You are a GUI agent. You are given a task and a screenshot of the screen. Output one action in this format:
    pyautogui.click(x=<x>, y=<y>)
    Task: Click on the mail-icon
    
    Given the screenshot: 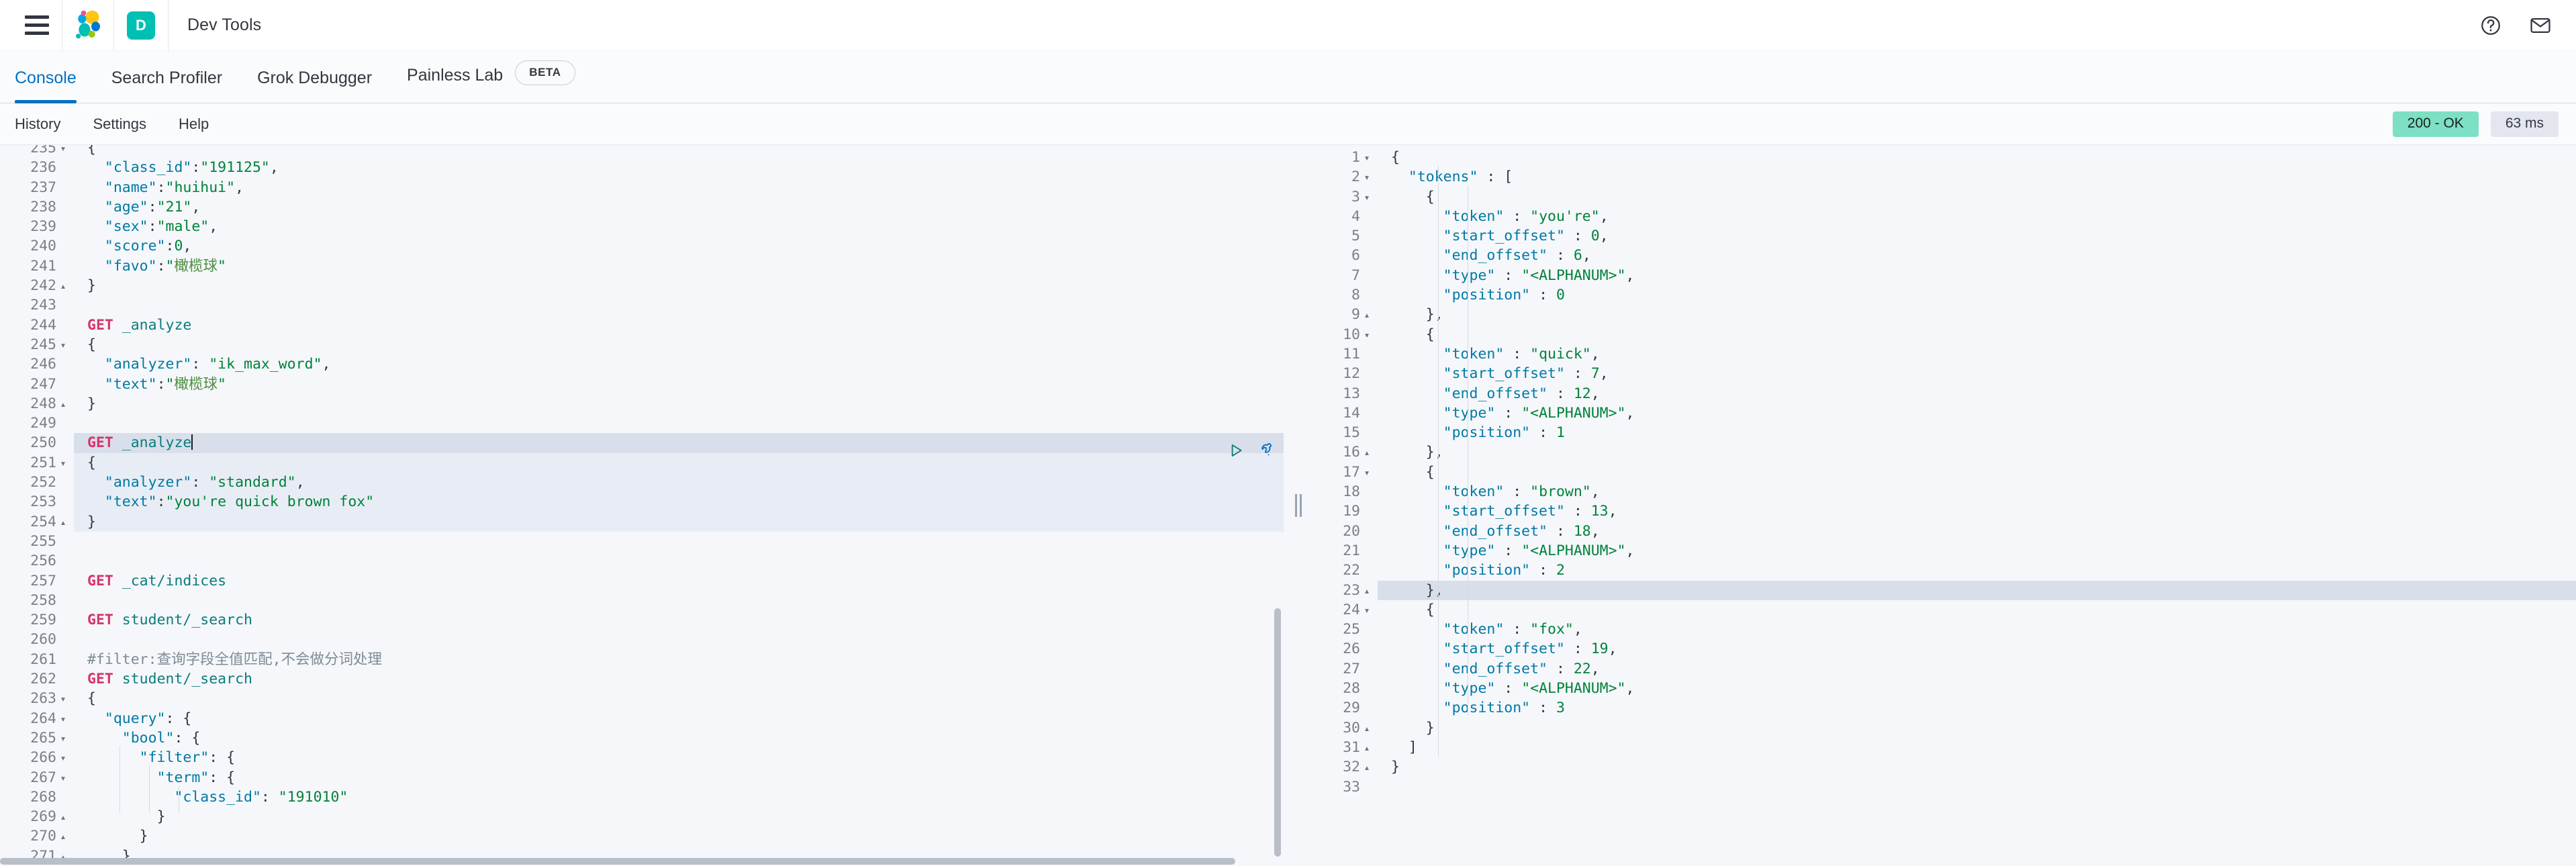 What is the action you would take?
    pyautogui.click(x=2540, y=25)
    